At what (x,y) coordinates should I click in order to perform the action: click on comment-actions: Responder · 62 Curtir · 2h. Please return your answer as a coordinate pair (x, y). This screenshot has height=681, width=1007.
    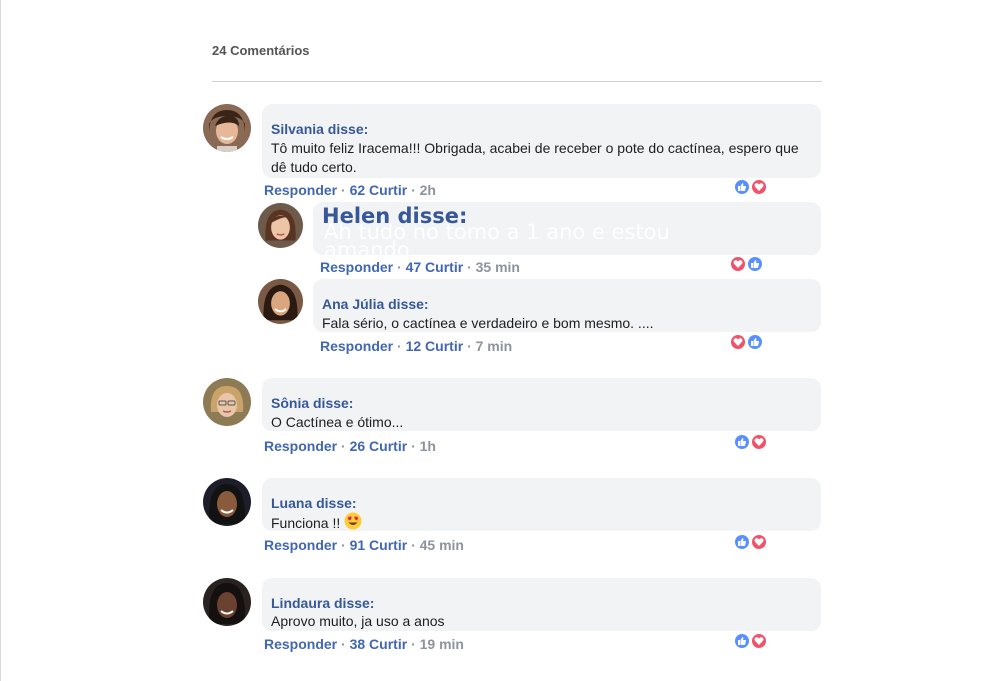
    Looking at the image, I should click on (350, 190).